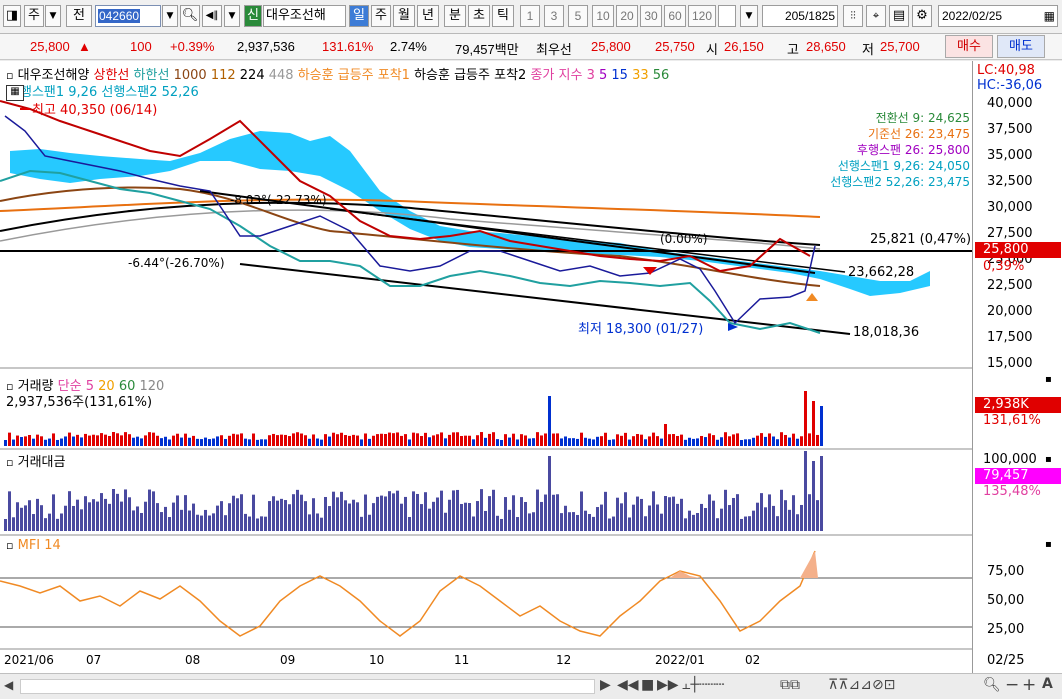  What do you see at coordinates (212, 16) in the screenshot?
I see `speaker-icon: ◀‖` at bounding box center [212, 16].